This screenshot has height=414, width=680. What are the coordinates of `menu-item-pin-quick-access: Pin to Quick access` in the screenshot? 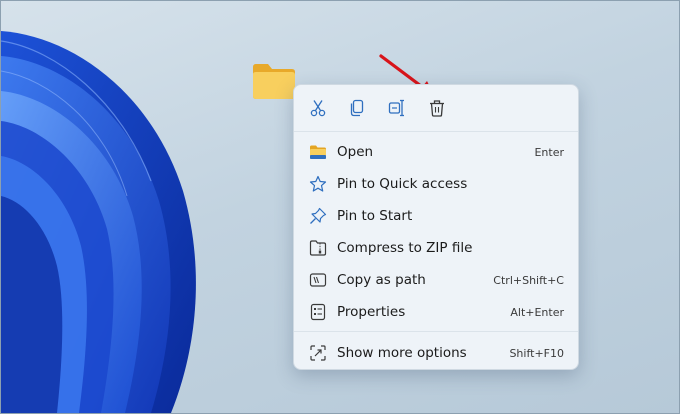 It's located at (436, 184).